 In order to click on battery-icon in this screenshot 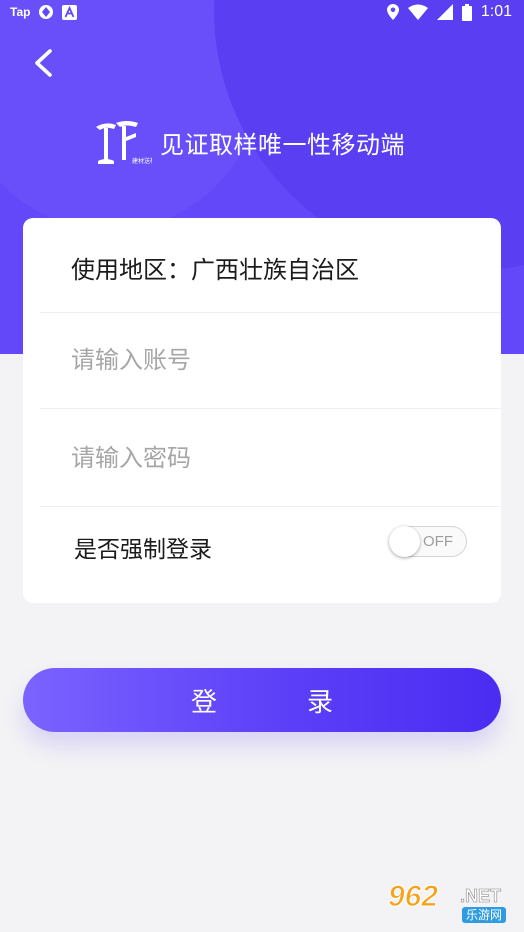, I will do `click(466, 12)`.